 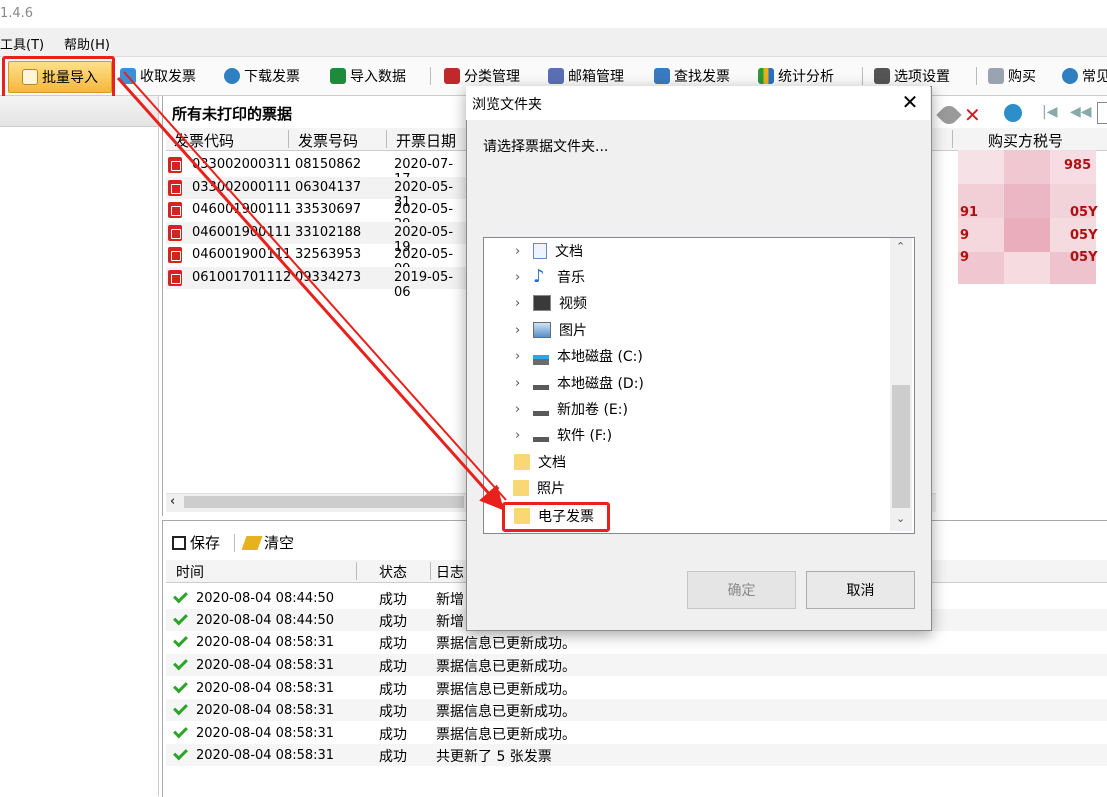 I want to click on tree-item-pictures: › 图片, so click(x=551, y=330).